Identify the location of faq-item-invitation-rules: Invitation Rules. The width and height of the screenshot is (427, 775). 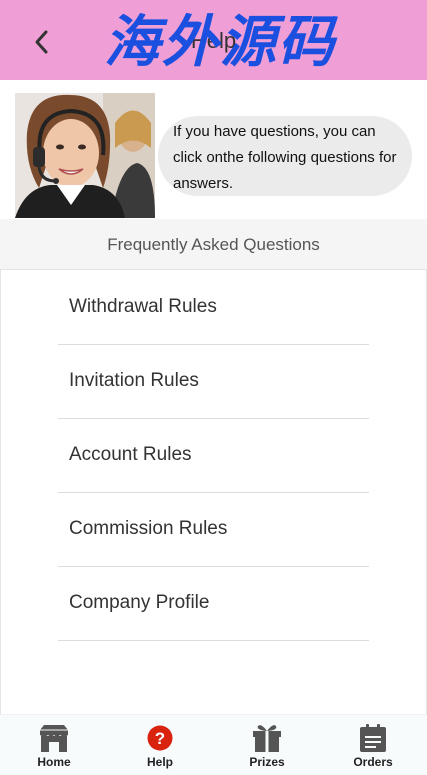
(213, 382).